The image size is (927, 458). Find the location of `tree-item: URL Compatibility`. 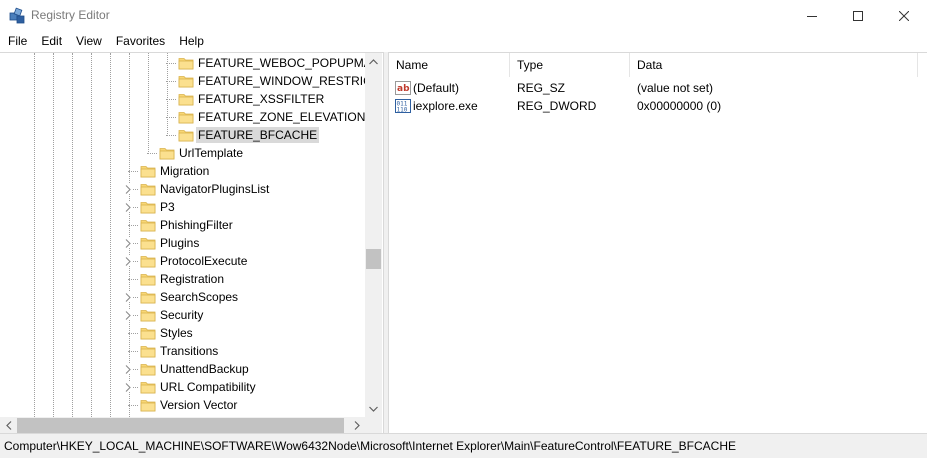

tree-item: URL Compatibility is located at coordinates (182, 387).